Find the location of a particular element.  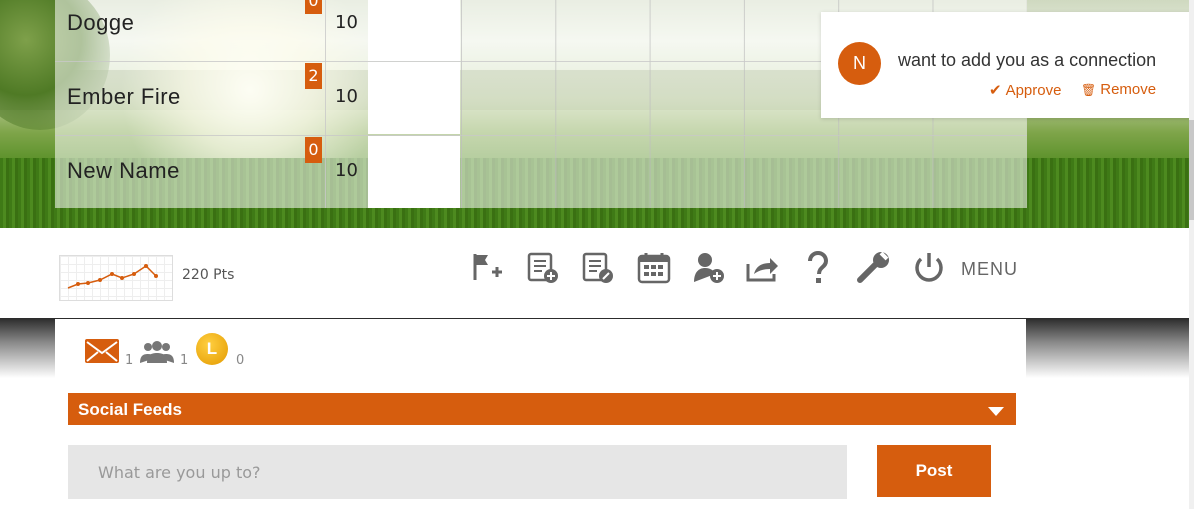

group-icon is located at coordinates (157, 352).